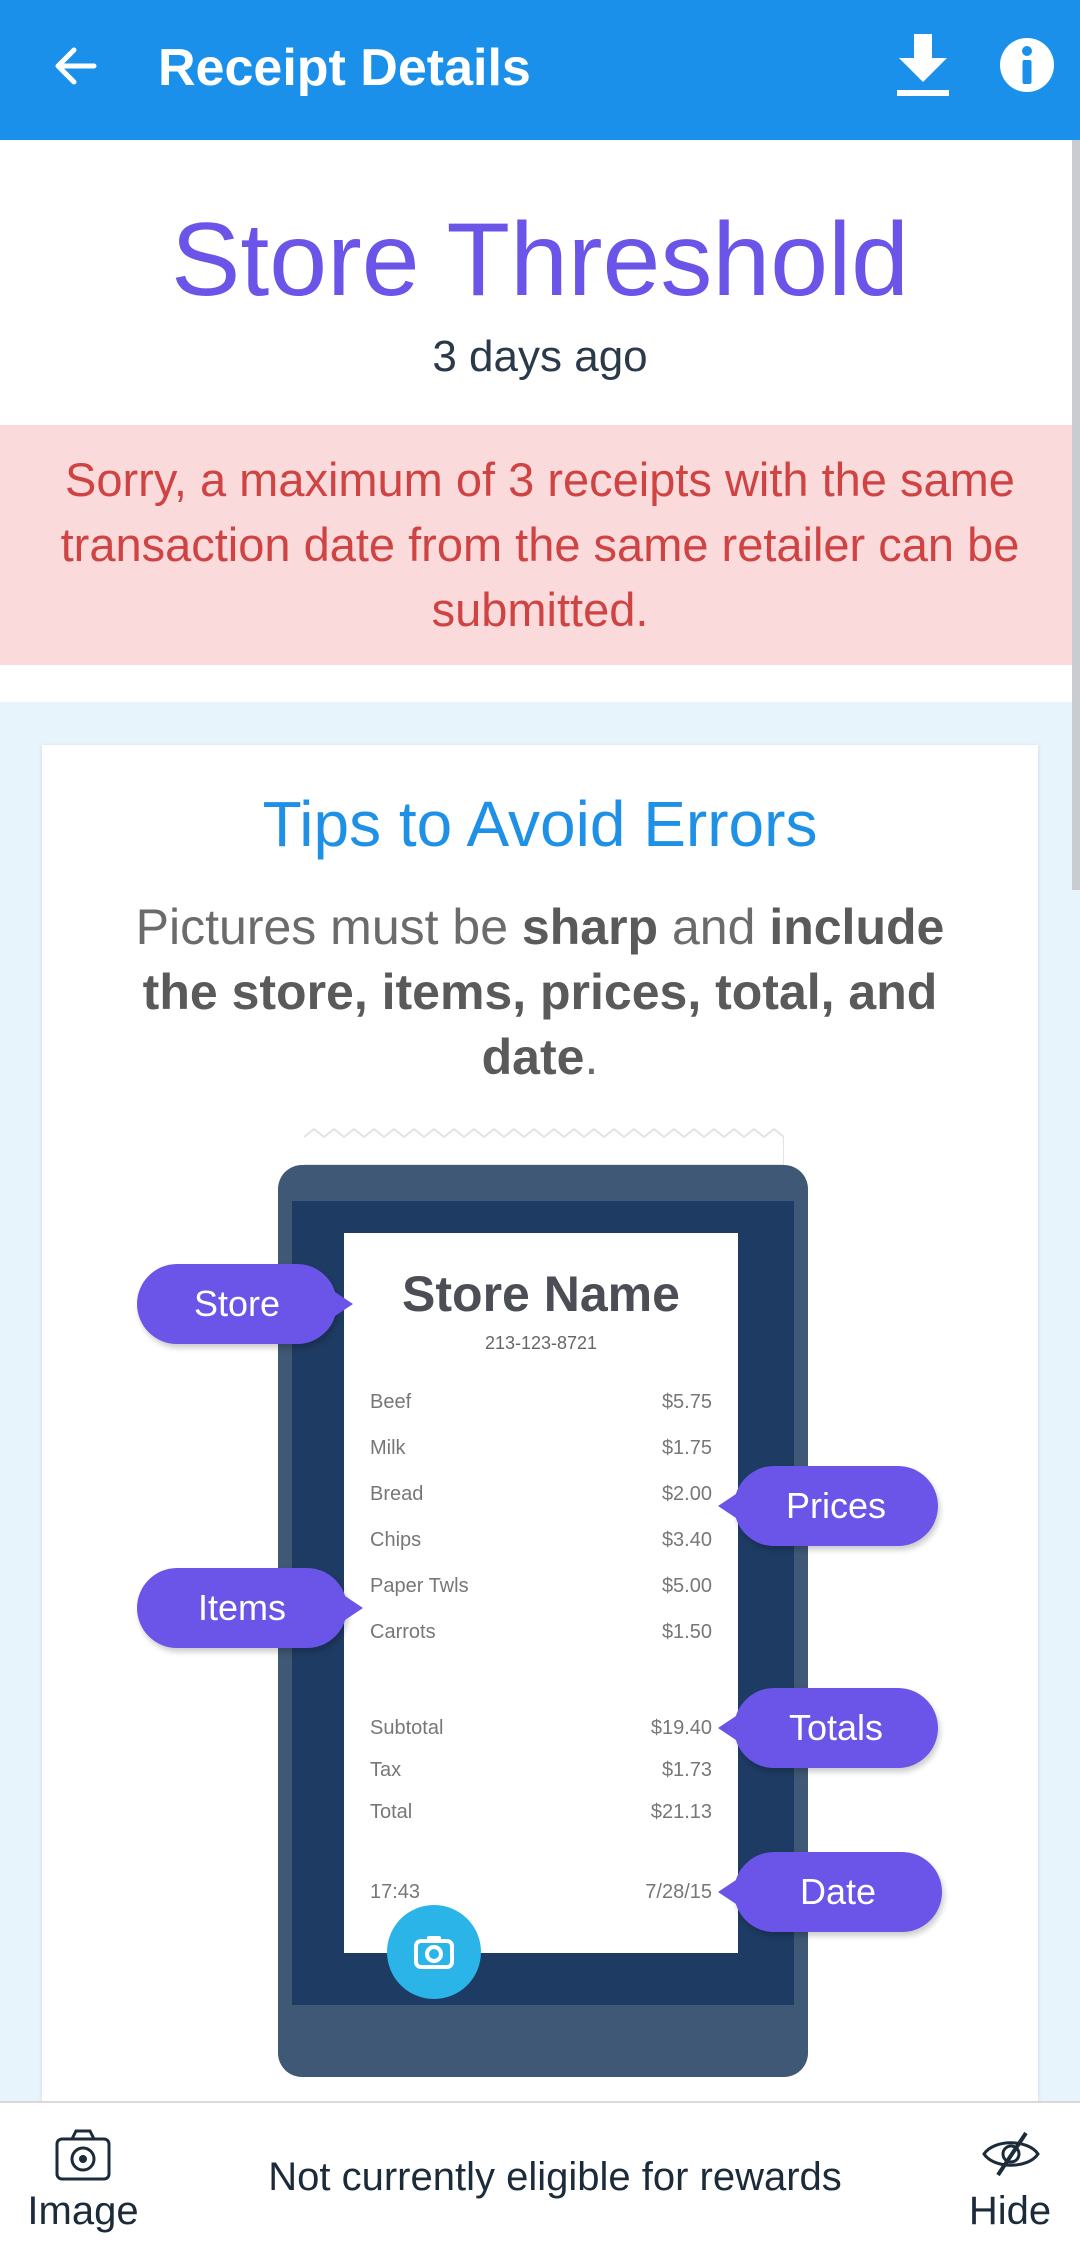  I want to click on receipt-item: Carrots $1.50, so click(541, 1636).